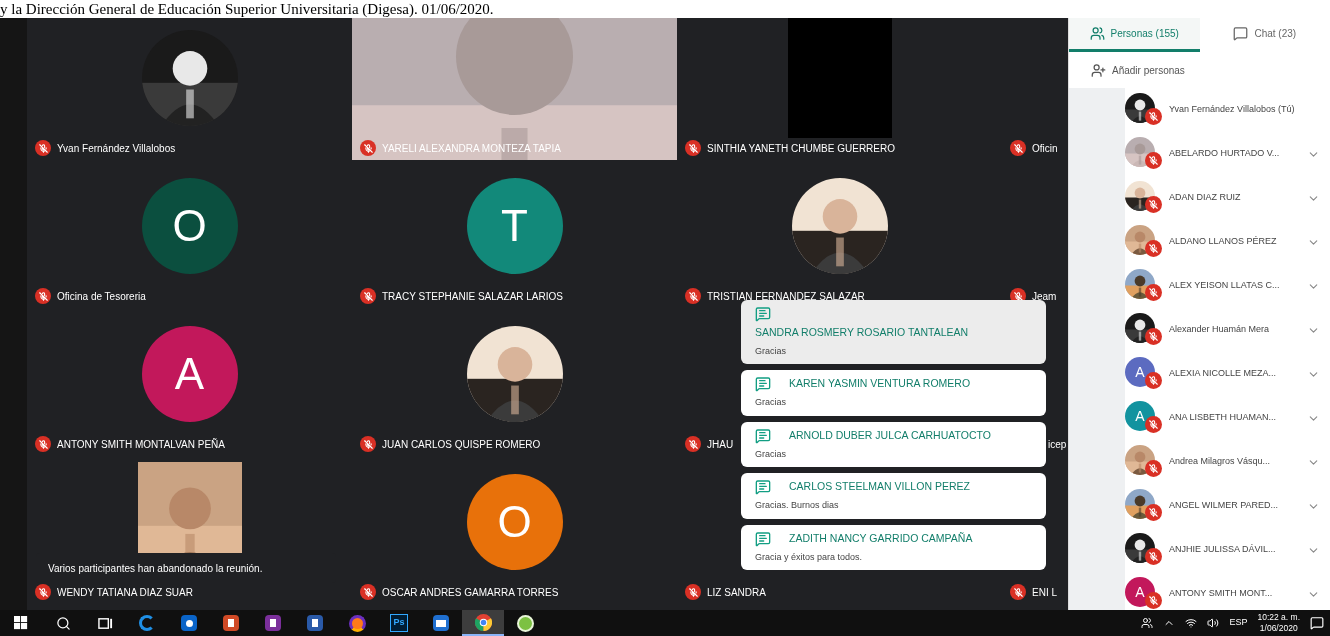 This screenshot has height=636, width=1330. Describe the element at coordinates (471, 148) in the screenshot. I see `participant-name: YARELI ALEXANDRA MONTEZA TAPIA` at that location.